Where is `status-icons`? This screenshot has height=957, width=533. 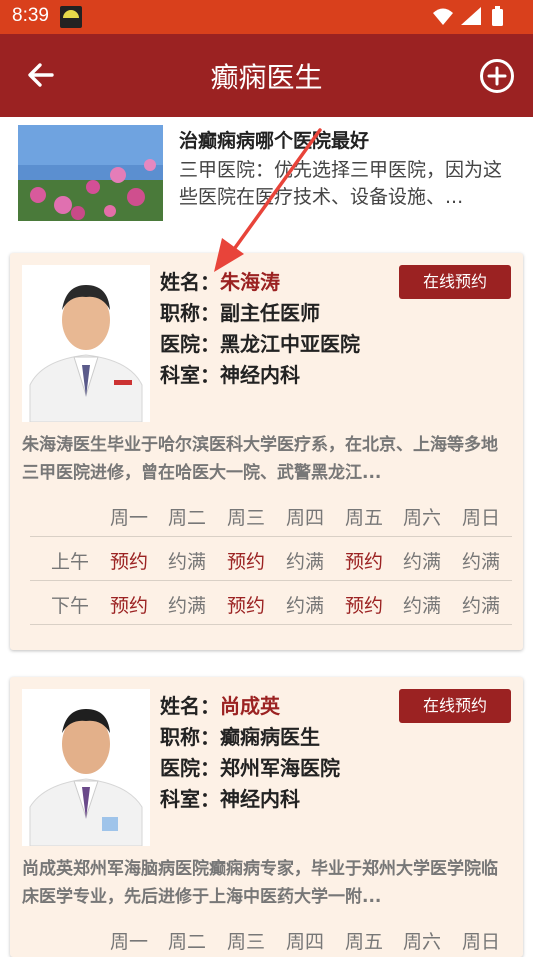
status-icons is located at coordinates (468, 16).